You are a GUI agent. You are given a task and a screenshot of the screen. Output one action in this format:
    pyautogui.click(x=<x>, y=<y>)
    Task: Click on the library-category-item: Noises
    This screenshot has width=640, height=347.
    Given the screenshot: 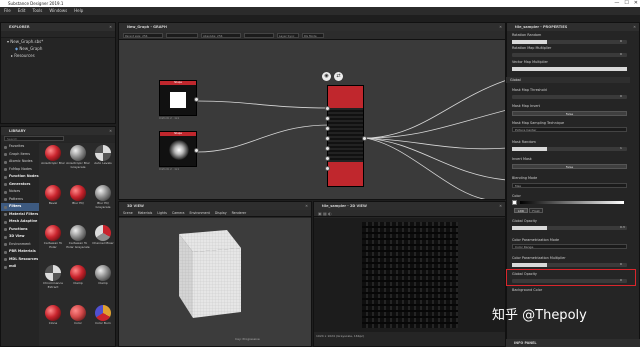 What is the action you would take?
    pyautogui.click(x=20, y=192)
    